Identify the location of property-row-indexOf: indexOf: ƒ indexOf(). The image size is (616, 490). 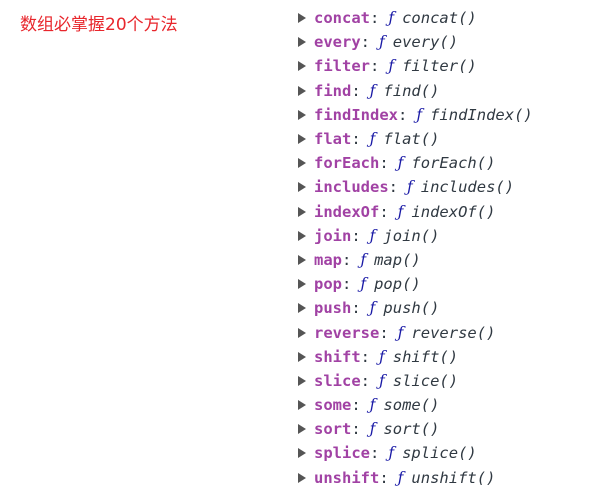
(415, 212).